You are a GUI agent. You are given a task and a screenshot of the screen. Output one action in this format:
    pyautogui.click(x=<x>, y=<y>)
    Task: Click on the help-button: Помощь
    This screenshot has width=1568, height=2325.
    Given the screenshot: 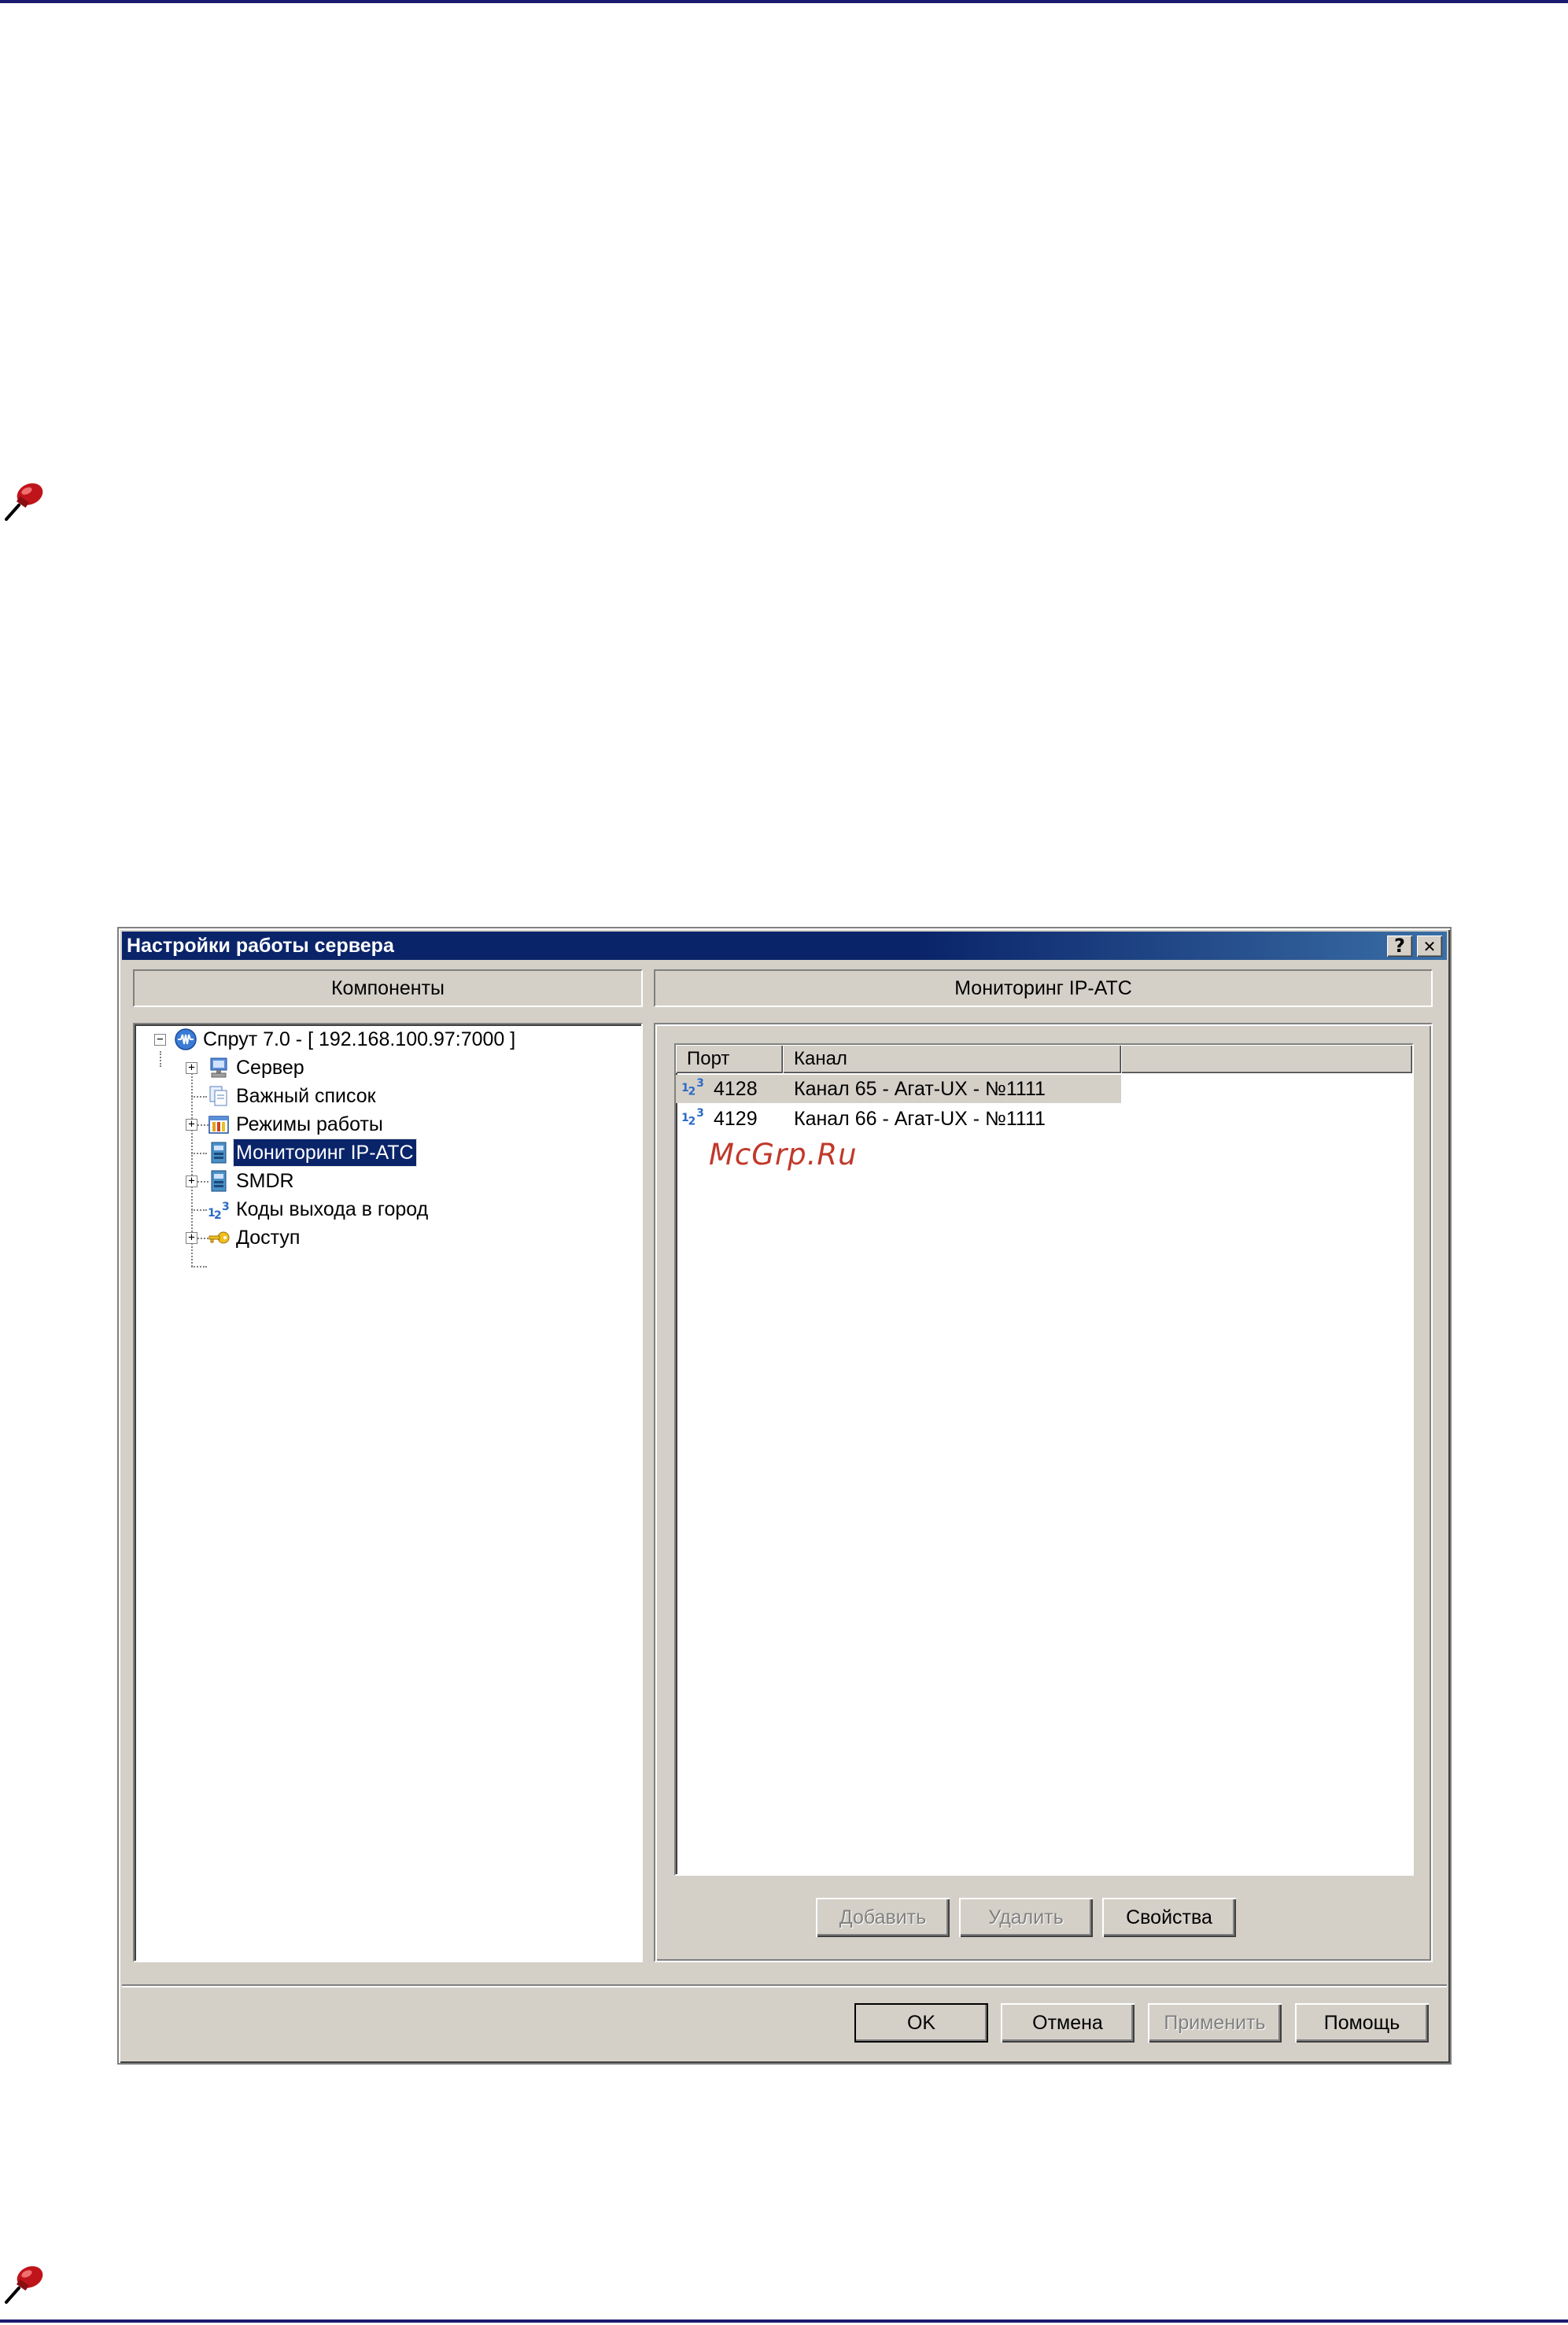 What is the action you would take?
    pyautogui.click(x=1362, y=2023)
    